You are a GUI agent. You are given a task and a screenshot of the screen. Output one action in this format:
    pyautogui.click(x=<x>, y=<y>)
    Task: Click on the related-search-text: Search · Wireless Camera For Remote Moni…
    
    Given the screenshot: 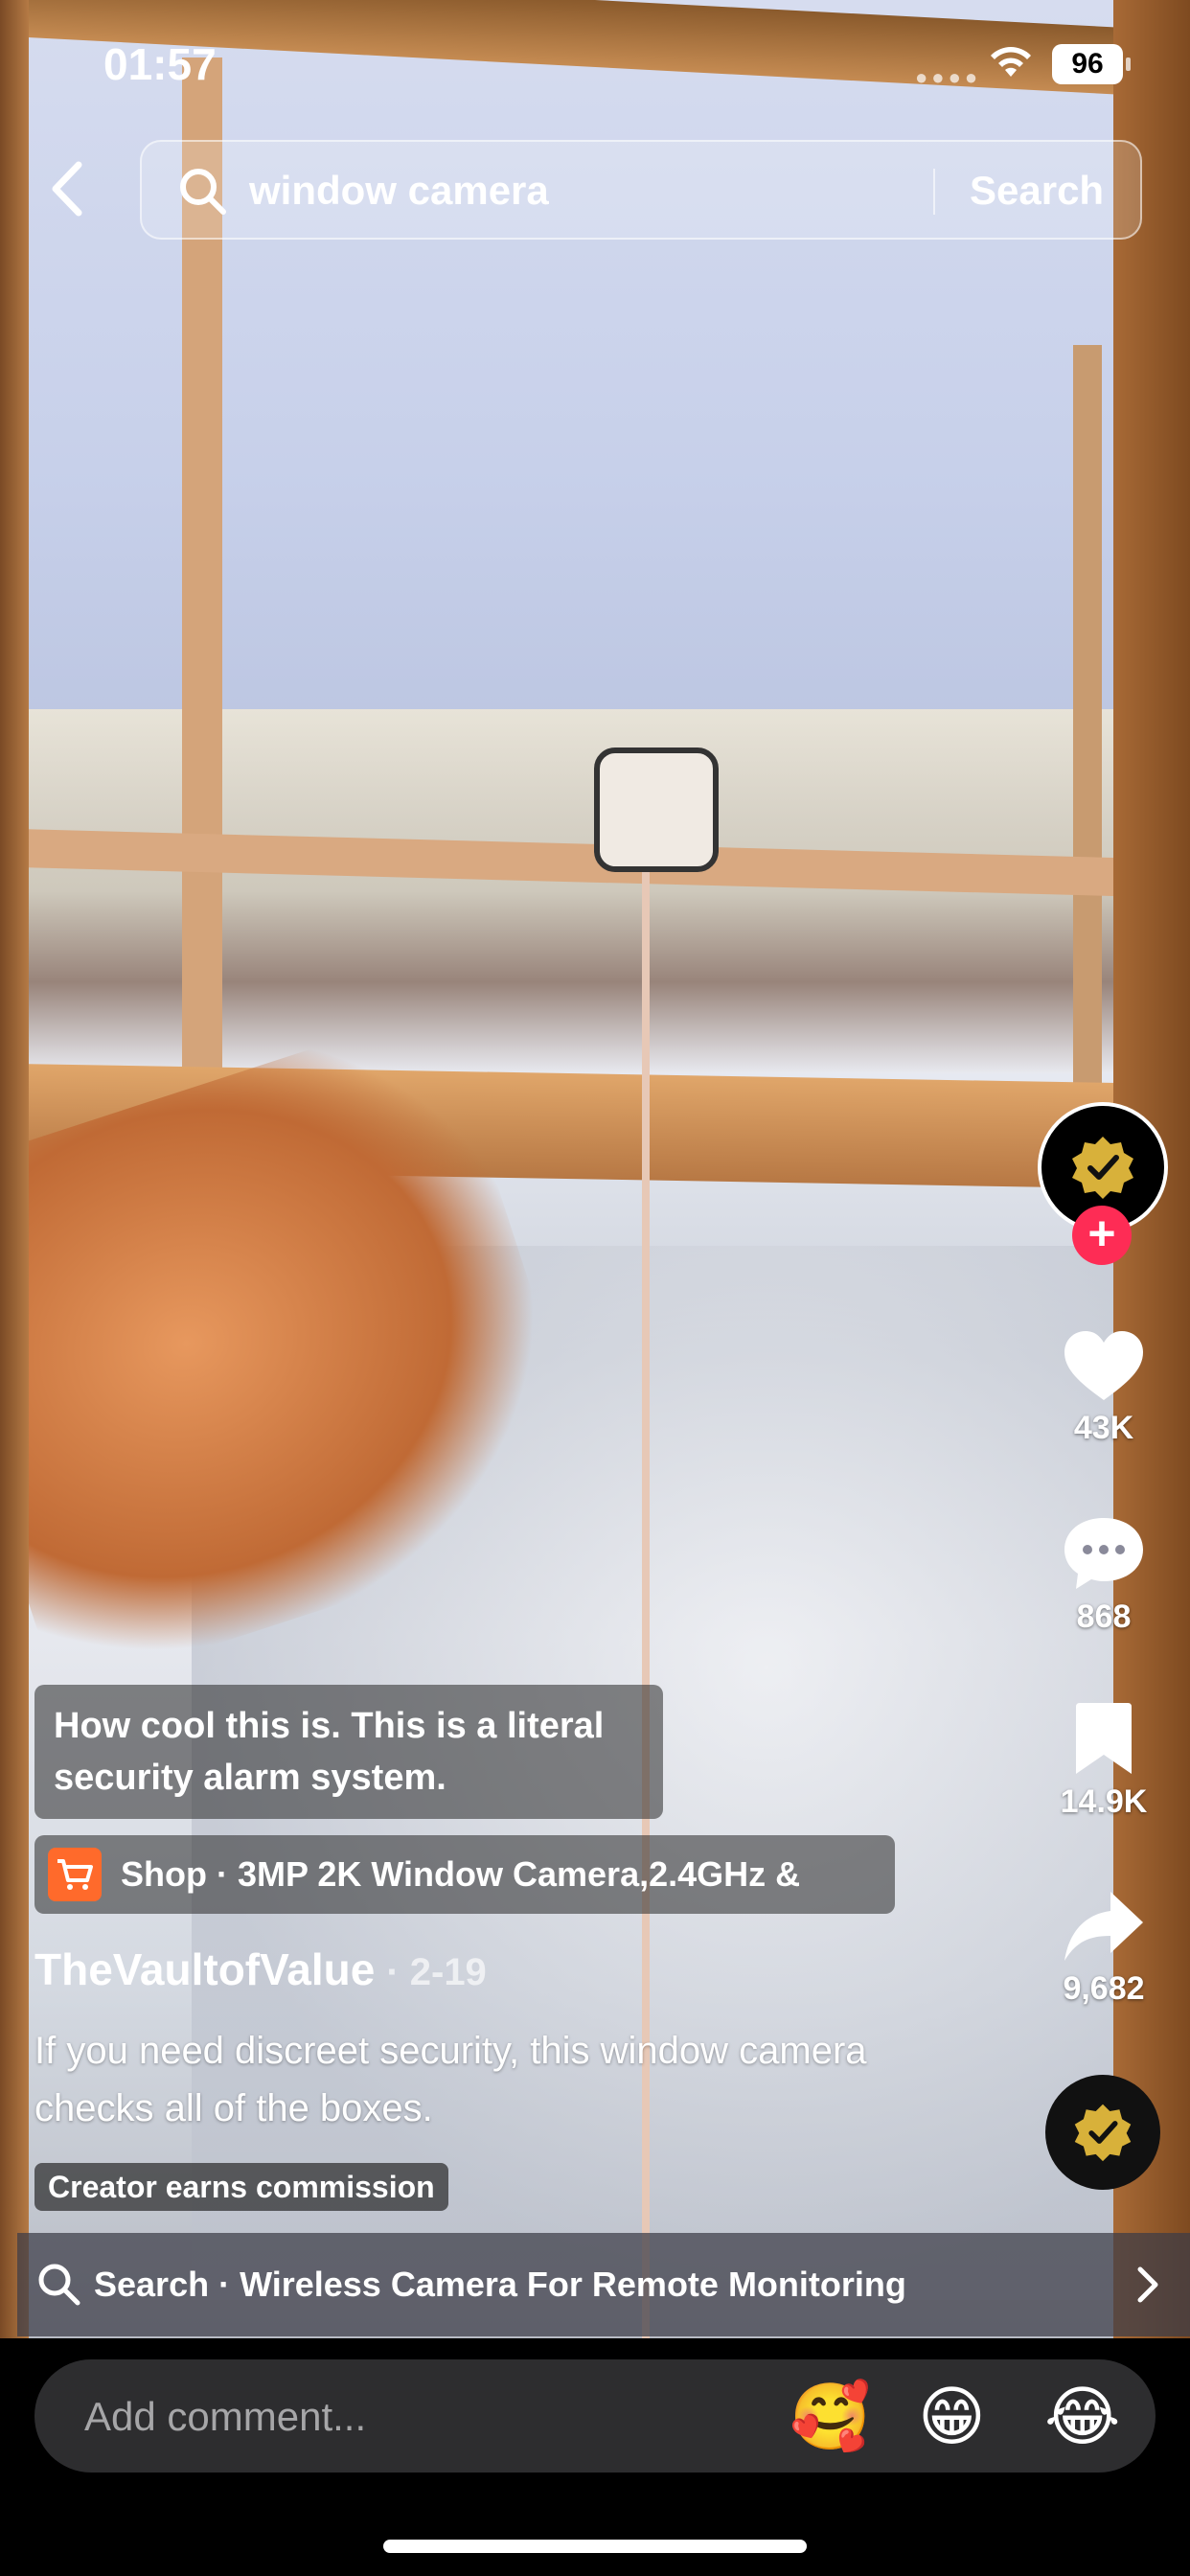 What is the action you would take?
    pyautogui.click(x=500, y=2284)
    